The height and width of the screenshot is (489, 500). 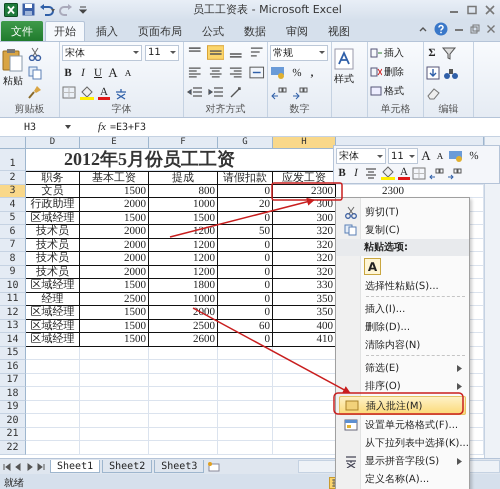 I want to click on name-box: H3, so click(x=30, y=127).